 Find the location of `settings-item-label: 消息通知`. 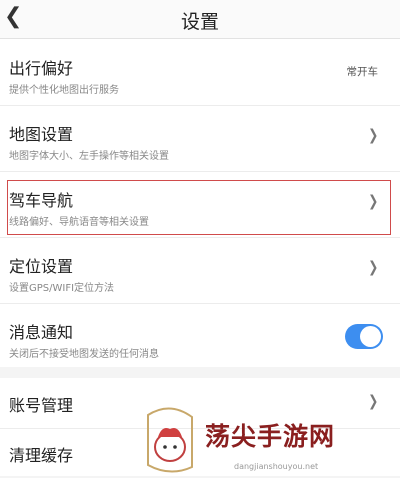

settings-item-label: 消息通知 is located at coordinates (41, 332).